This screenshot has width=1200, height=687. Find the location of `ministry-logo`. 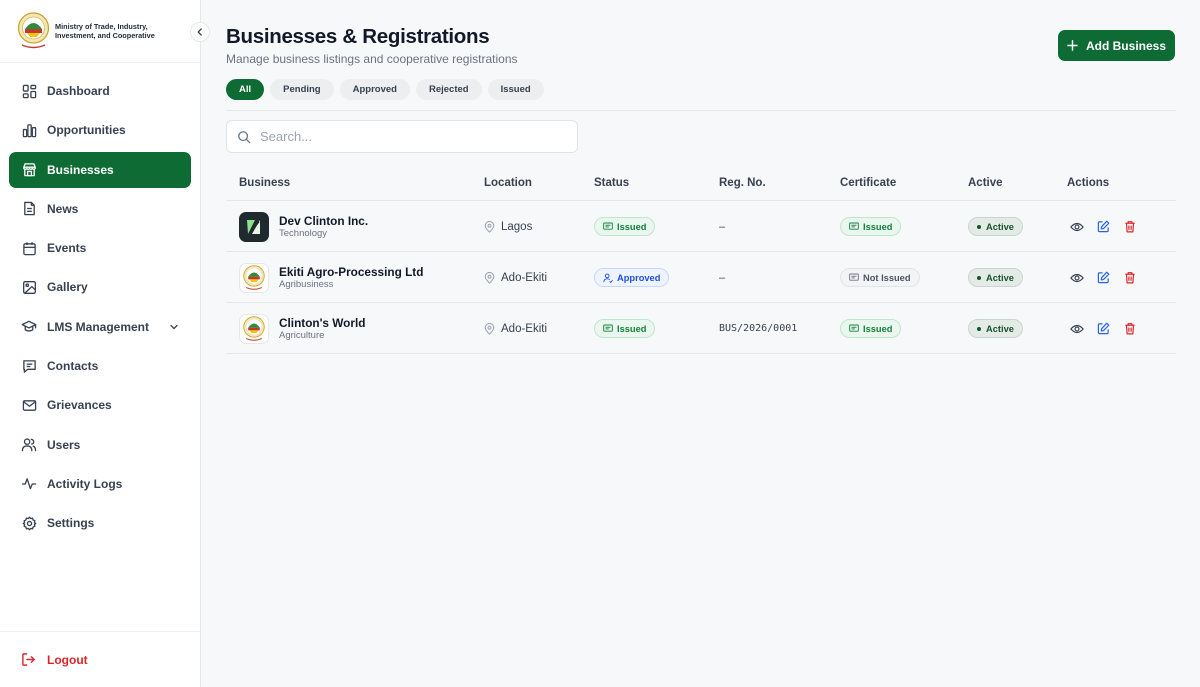

ministry-logo is located at coordinates (33, 31).